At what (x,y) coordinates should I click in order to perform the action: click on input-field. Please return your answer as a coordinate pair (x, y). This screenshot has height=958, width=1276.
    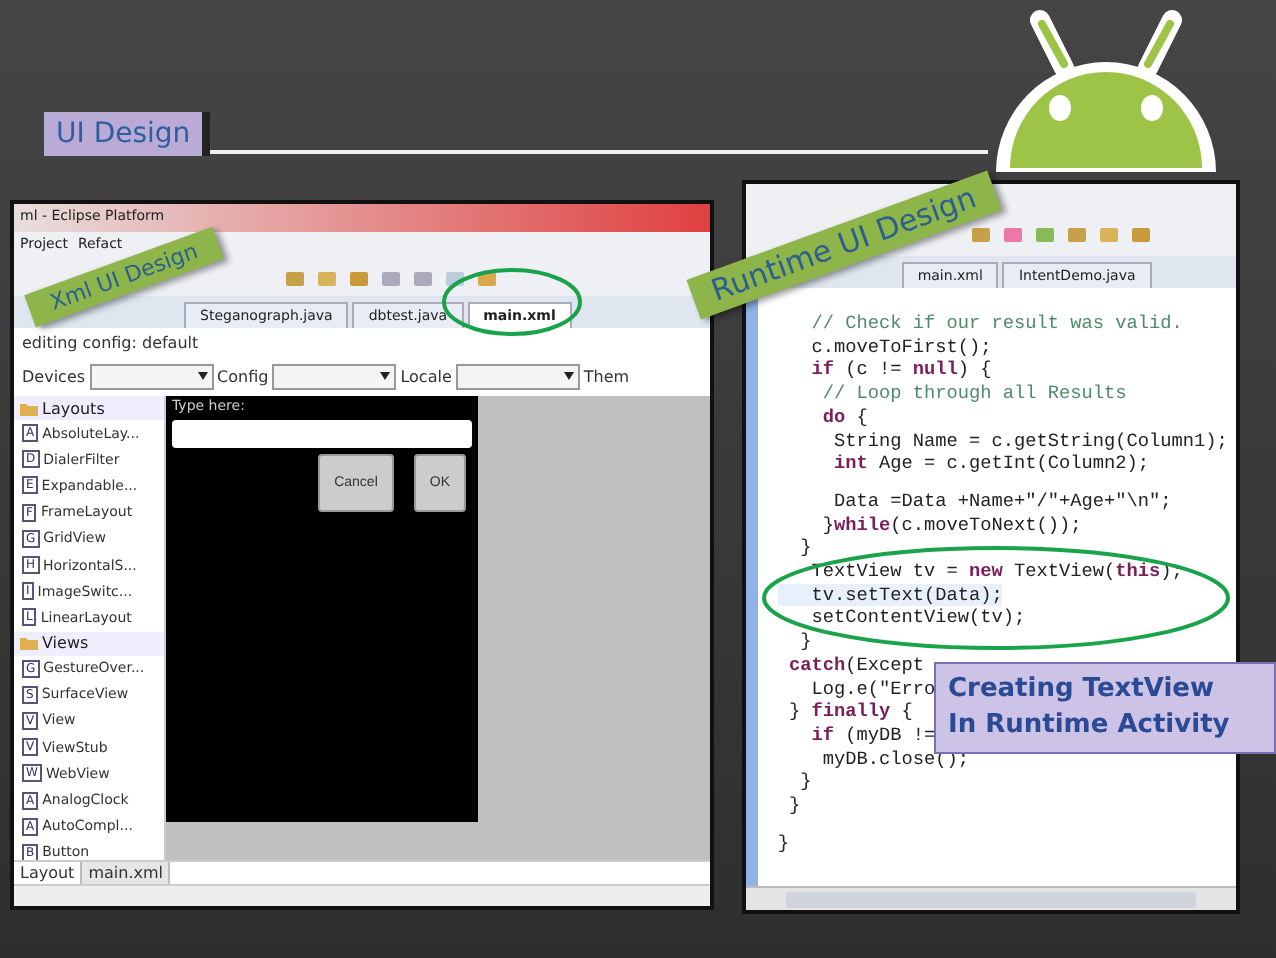
    Looking at the image, I should click on (322, 434).